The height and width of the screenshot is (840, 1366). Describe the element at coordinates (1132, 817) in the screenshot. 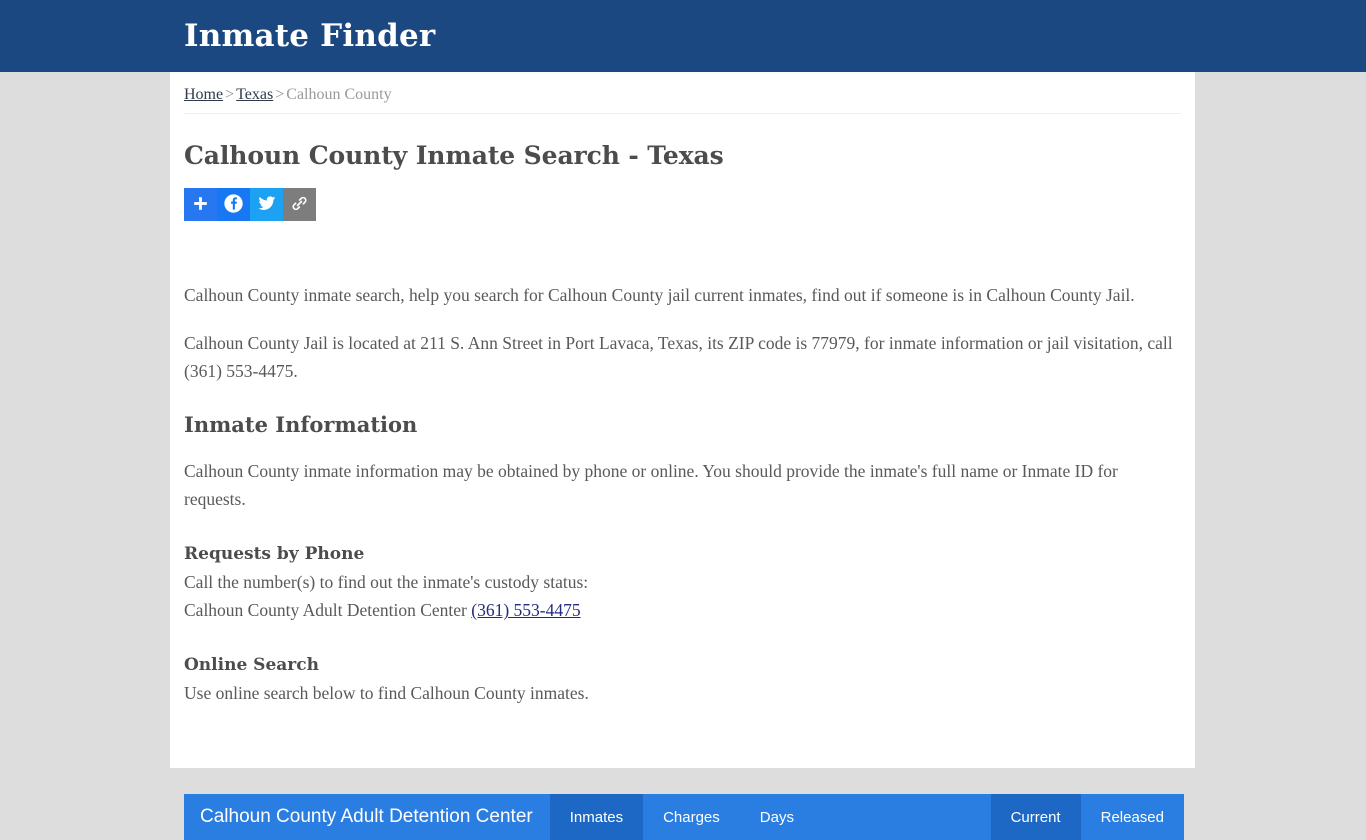

I see `widget-status-tab-released: Released` at that location.